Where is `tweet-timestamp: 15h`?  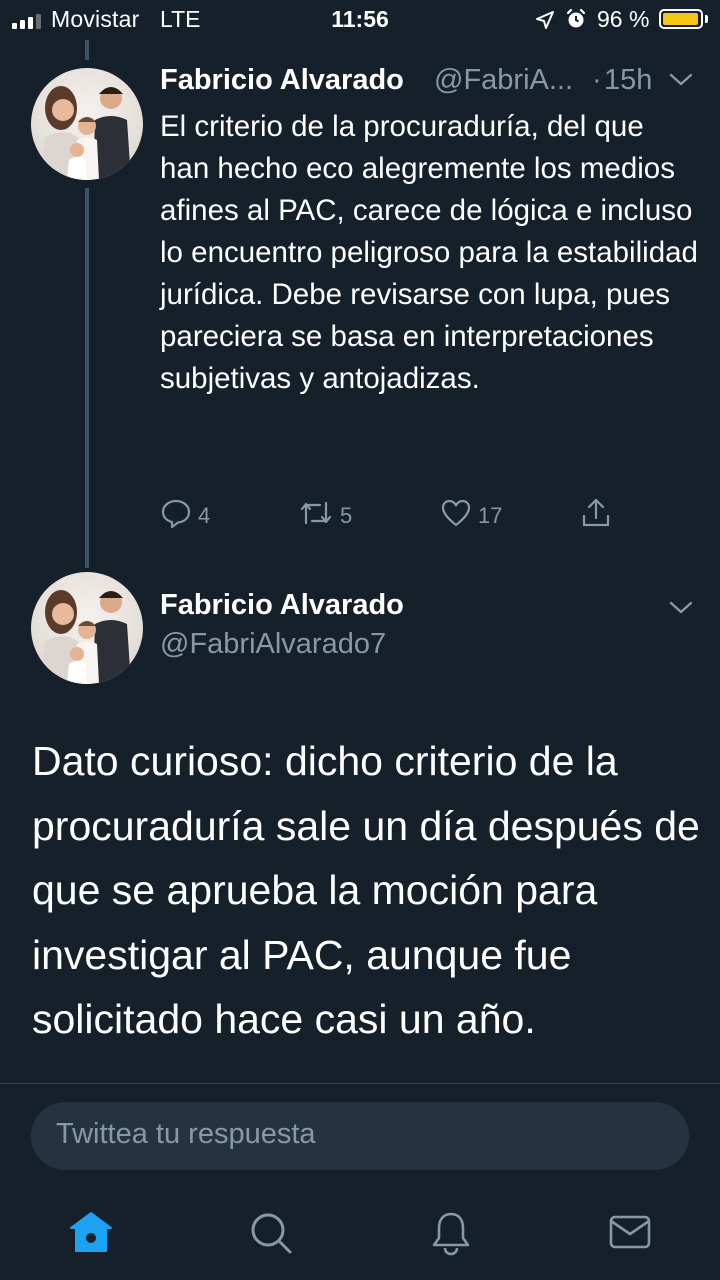
tweet-timestamp: 15h is located at coordinates (628, 80).